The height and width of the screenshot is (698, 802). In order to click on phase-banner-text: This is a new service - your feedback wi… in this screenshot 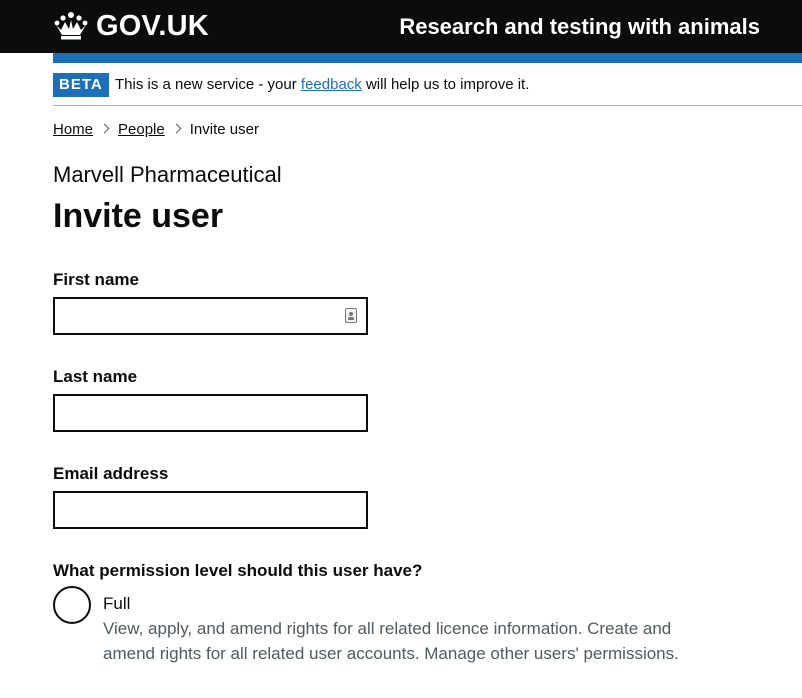, I will do `click(322, 85)`.